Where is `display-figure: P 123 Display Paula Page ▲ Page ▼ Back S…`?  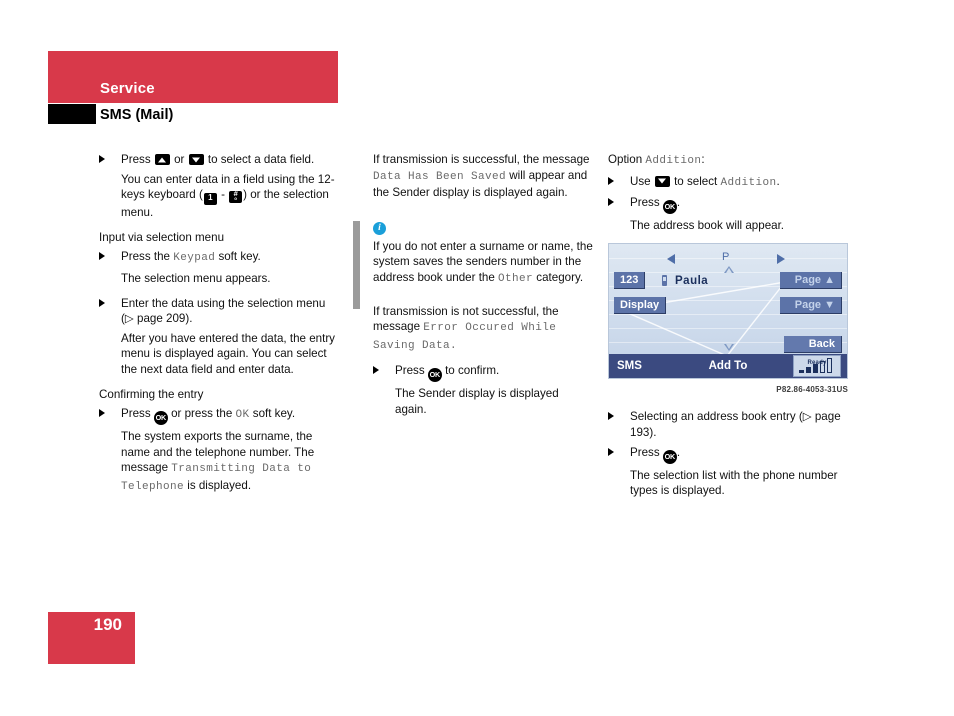 display-figure: P 123 Display Paula Page ▲ Page ▼ Back S… is located at coordinates (728, 320).